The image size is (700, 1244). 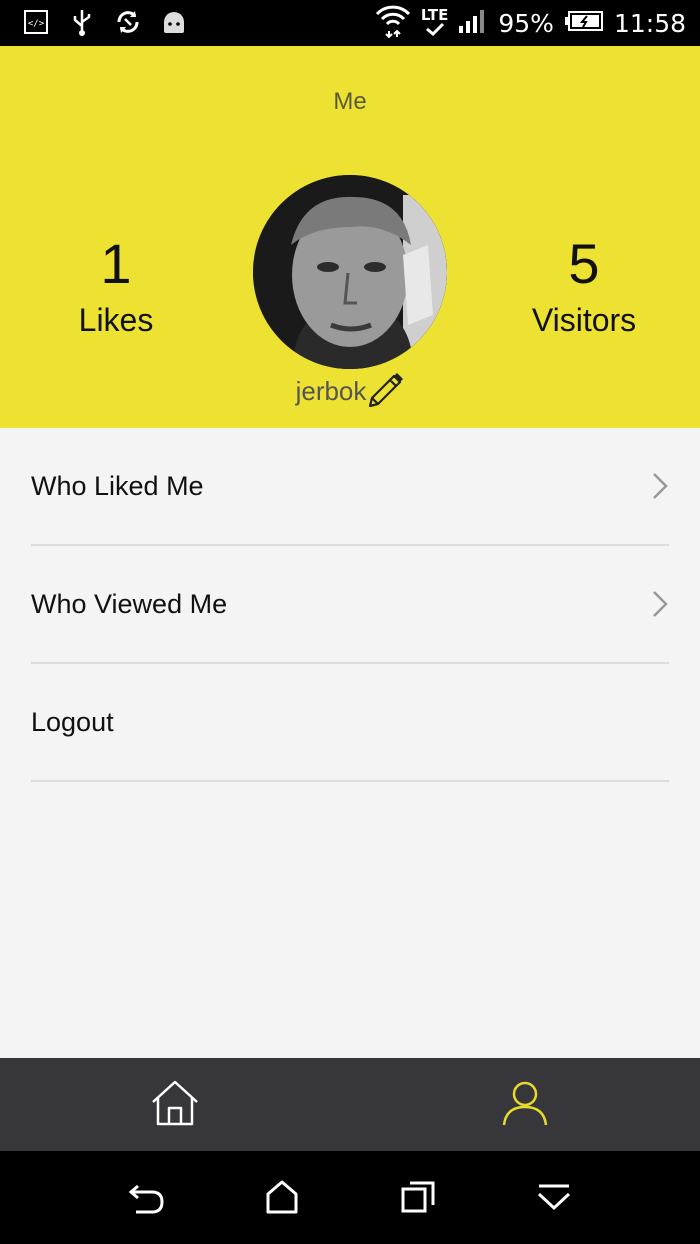 I want to click on menu-item-logout: Logout, so click(x=350, y=723).